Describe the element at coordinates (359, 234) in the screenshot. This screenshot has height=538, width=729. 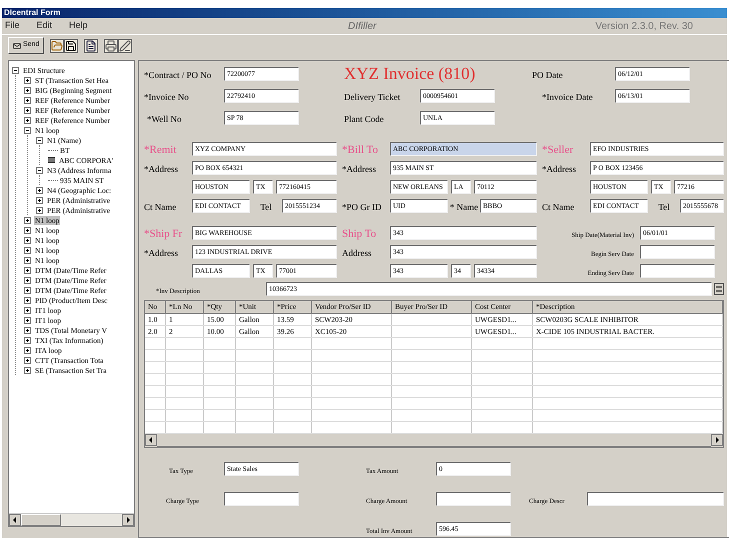
I see `field-label: Ship To` at that location.